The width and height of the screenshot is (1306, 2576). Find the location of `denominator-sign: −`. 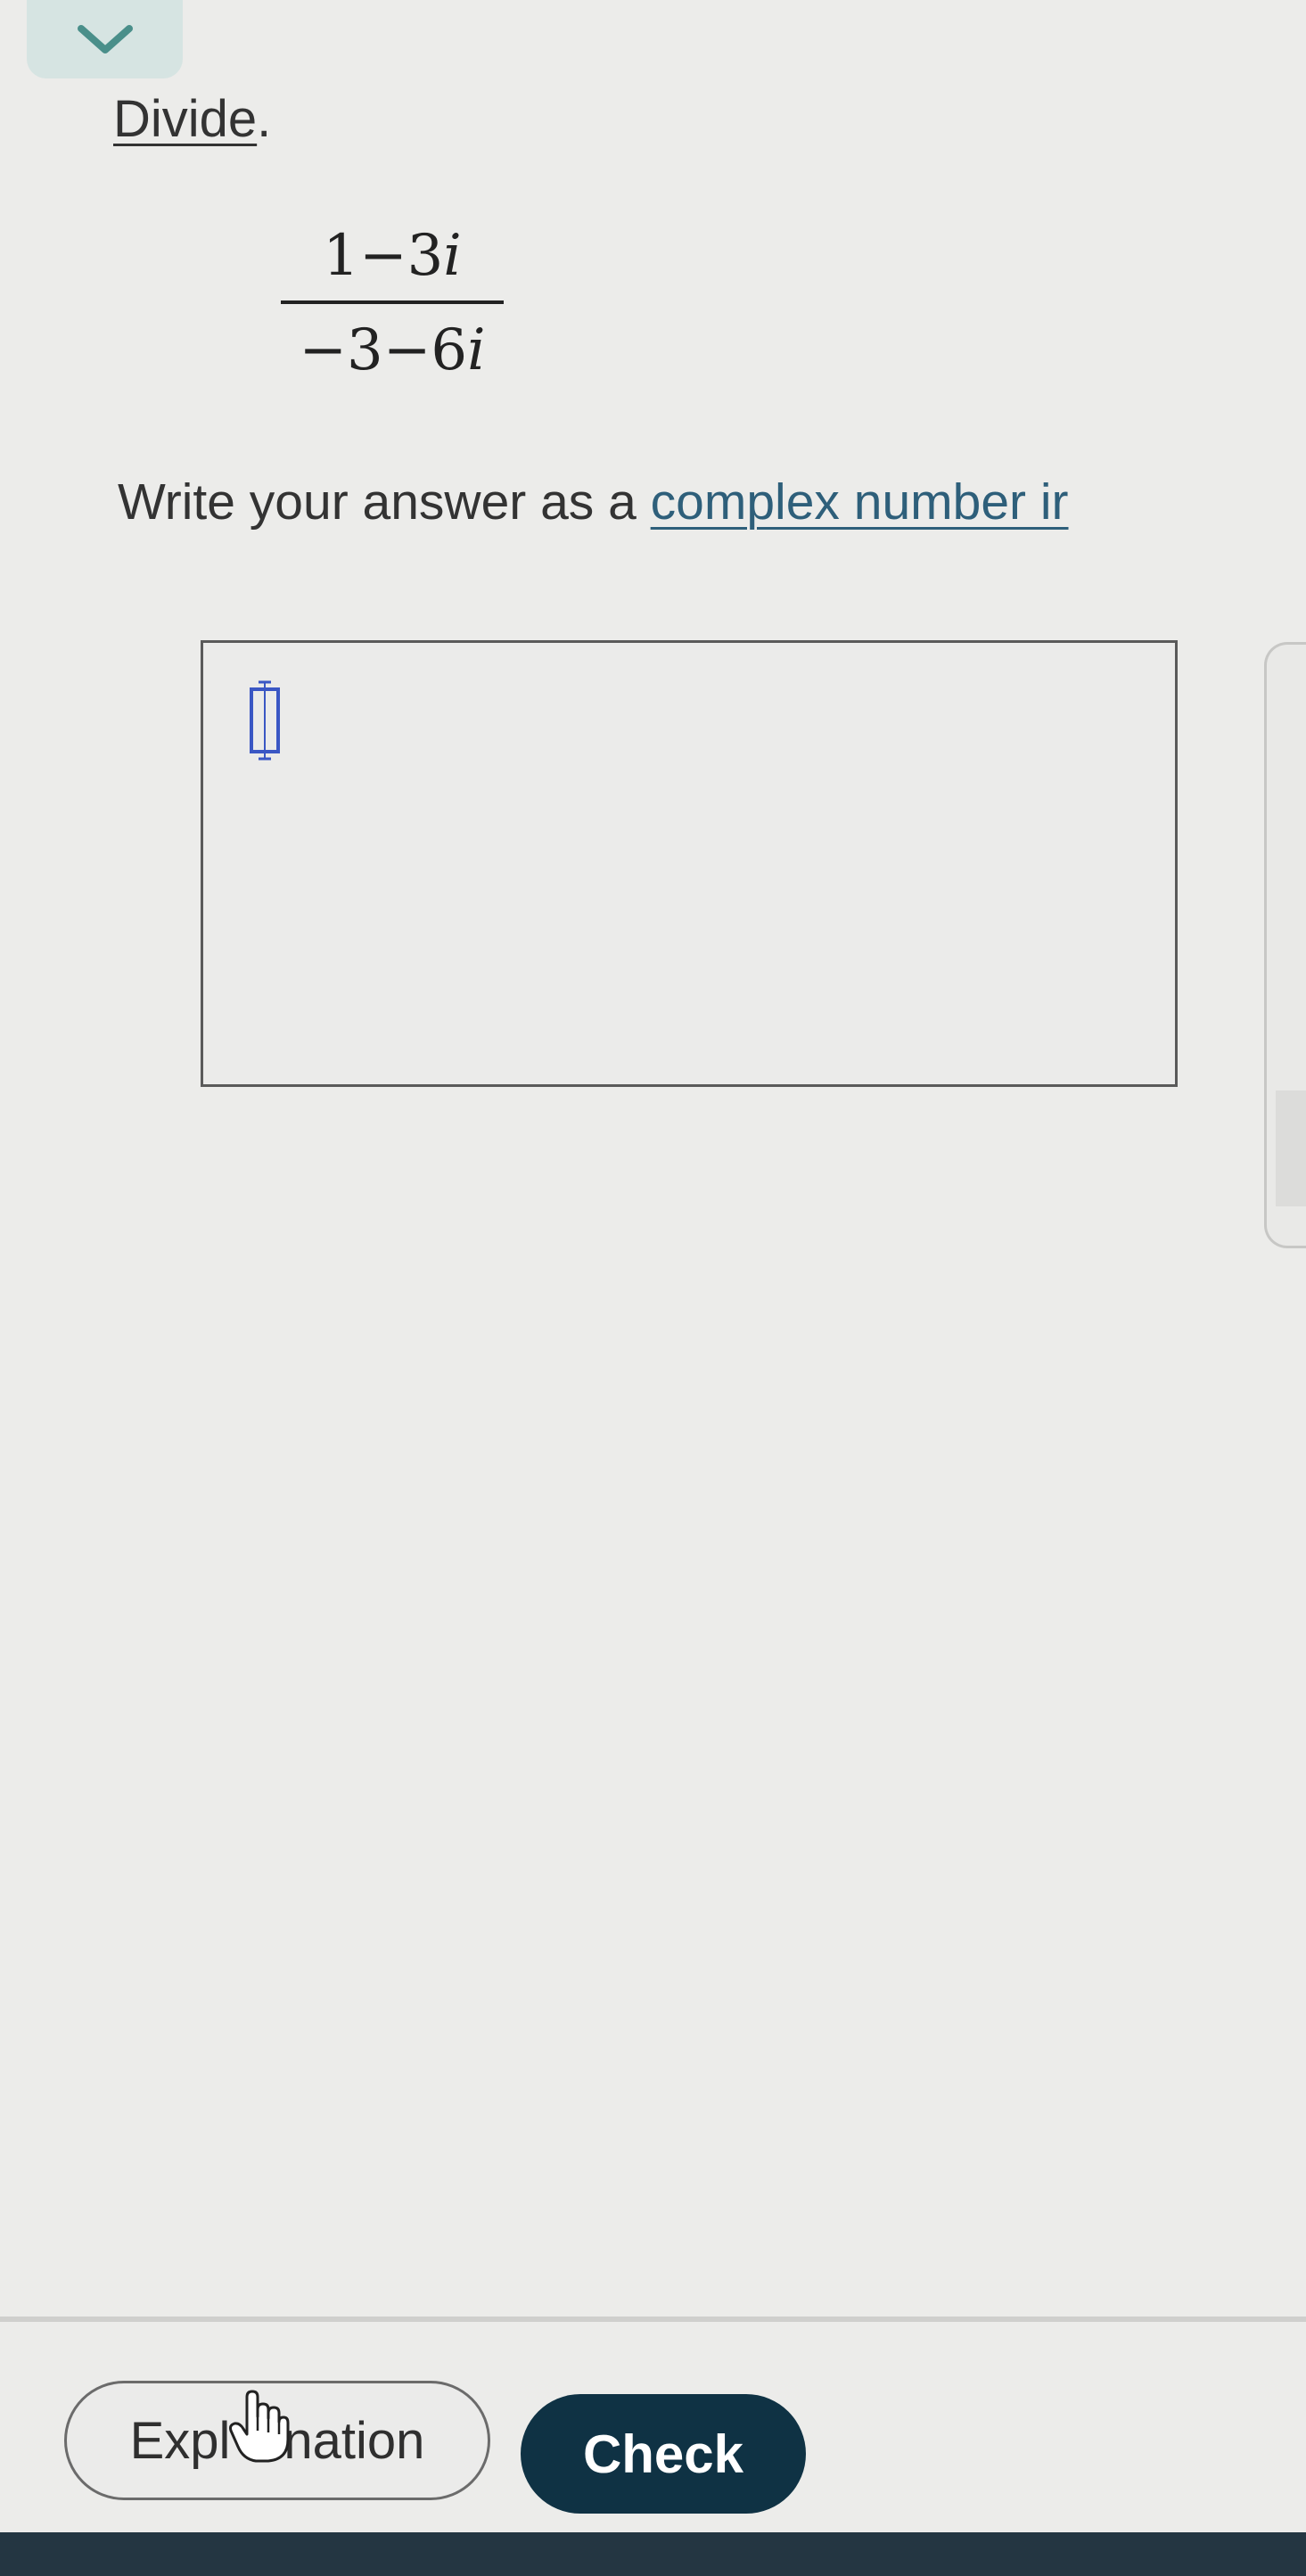

denominator-sign: − is located at coordinates (323, 350).